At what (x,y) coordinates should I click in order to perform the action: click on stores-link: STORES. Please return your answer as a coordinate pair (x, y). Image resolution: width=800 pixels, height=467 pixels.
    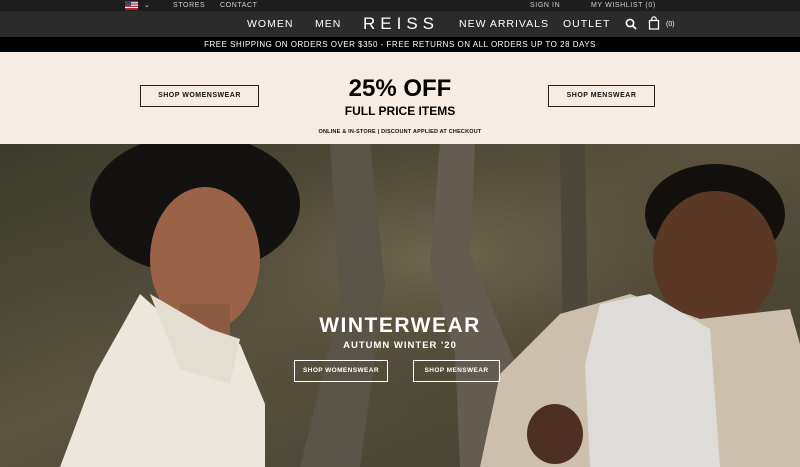
    Looking at the image, I should click on (189, 5).